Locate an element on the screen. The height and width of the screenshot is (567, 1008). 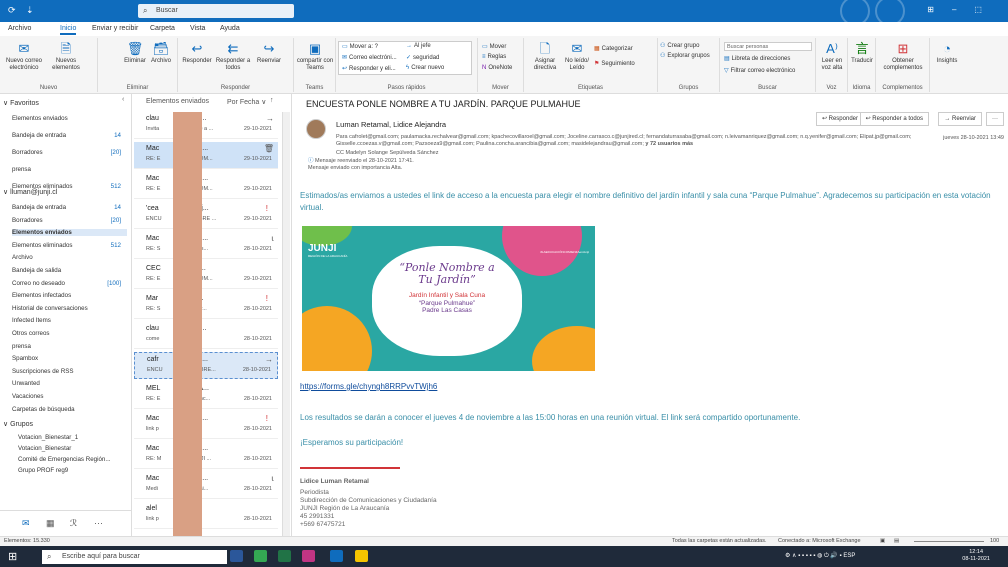
favorite-folder: prensa is located at coordinates (69, 169).